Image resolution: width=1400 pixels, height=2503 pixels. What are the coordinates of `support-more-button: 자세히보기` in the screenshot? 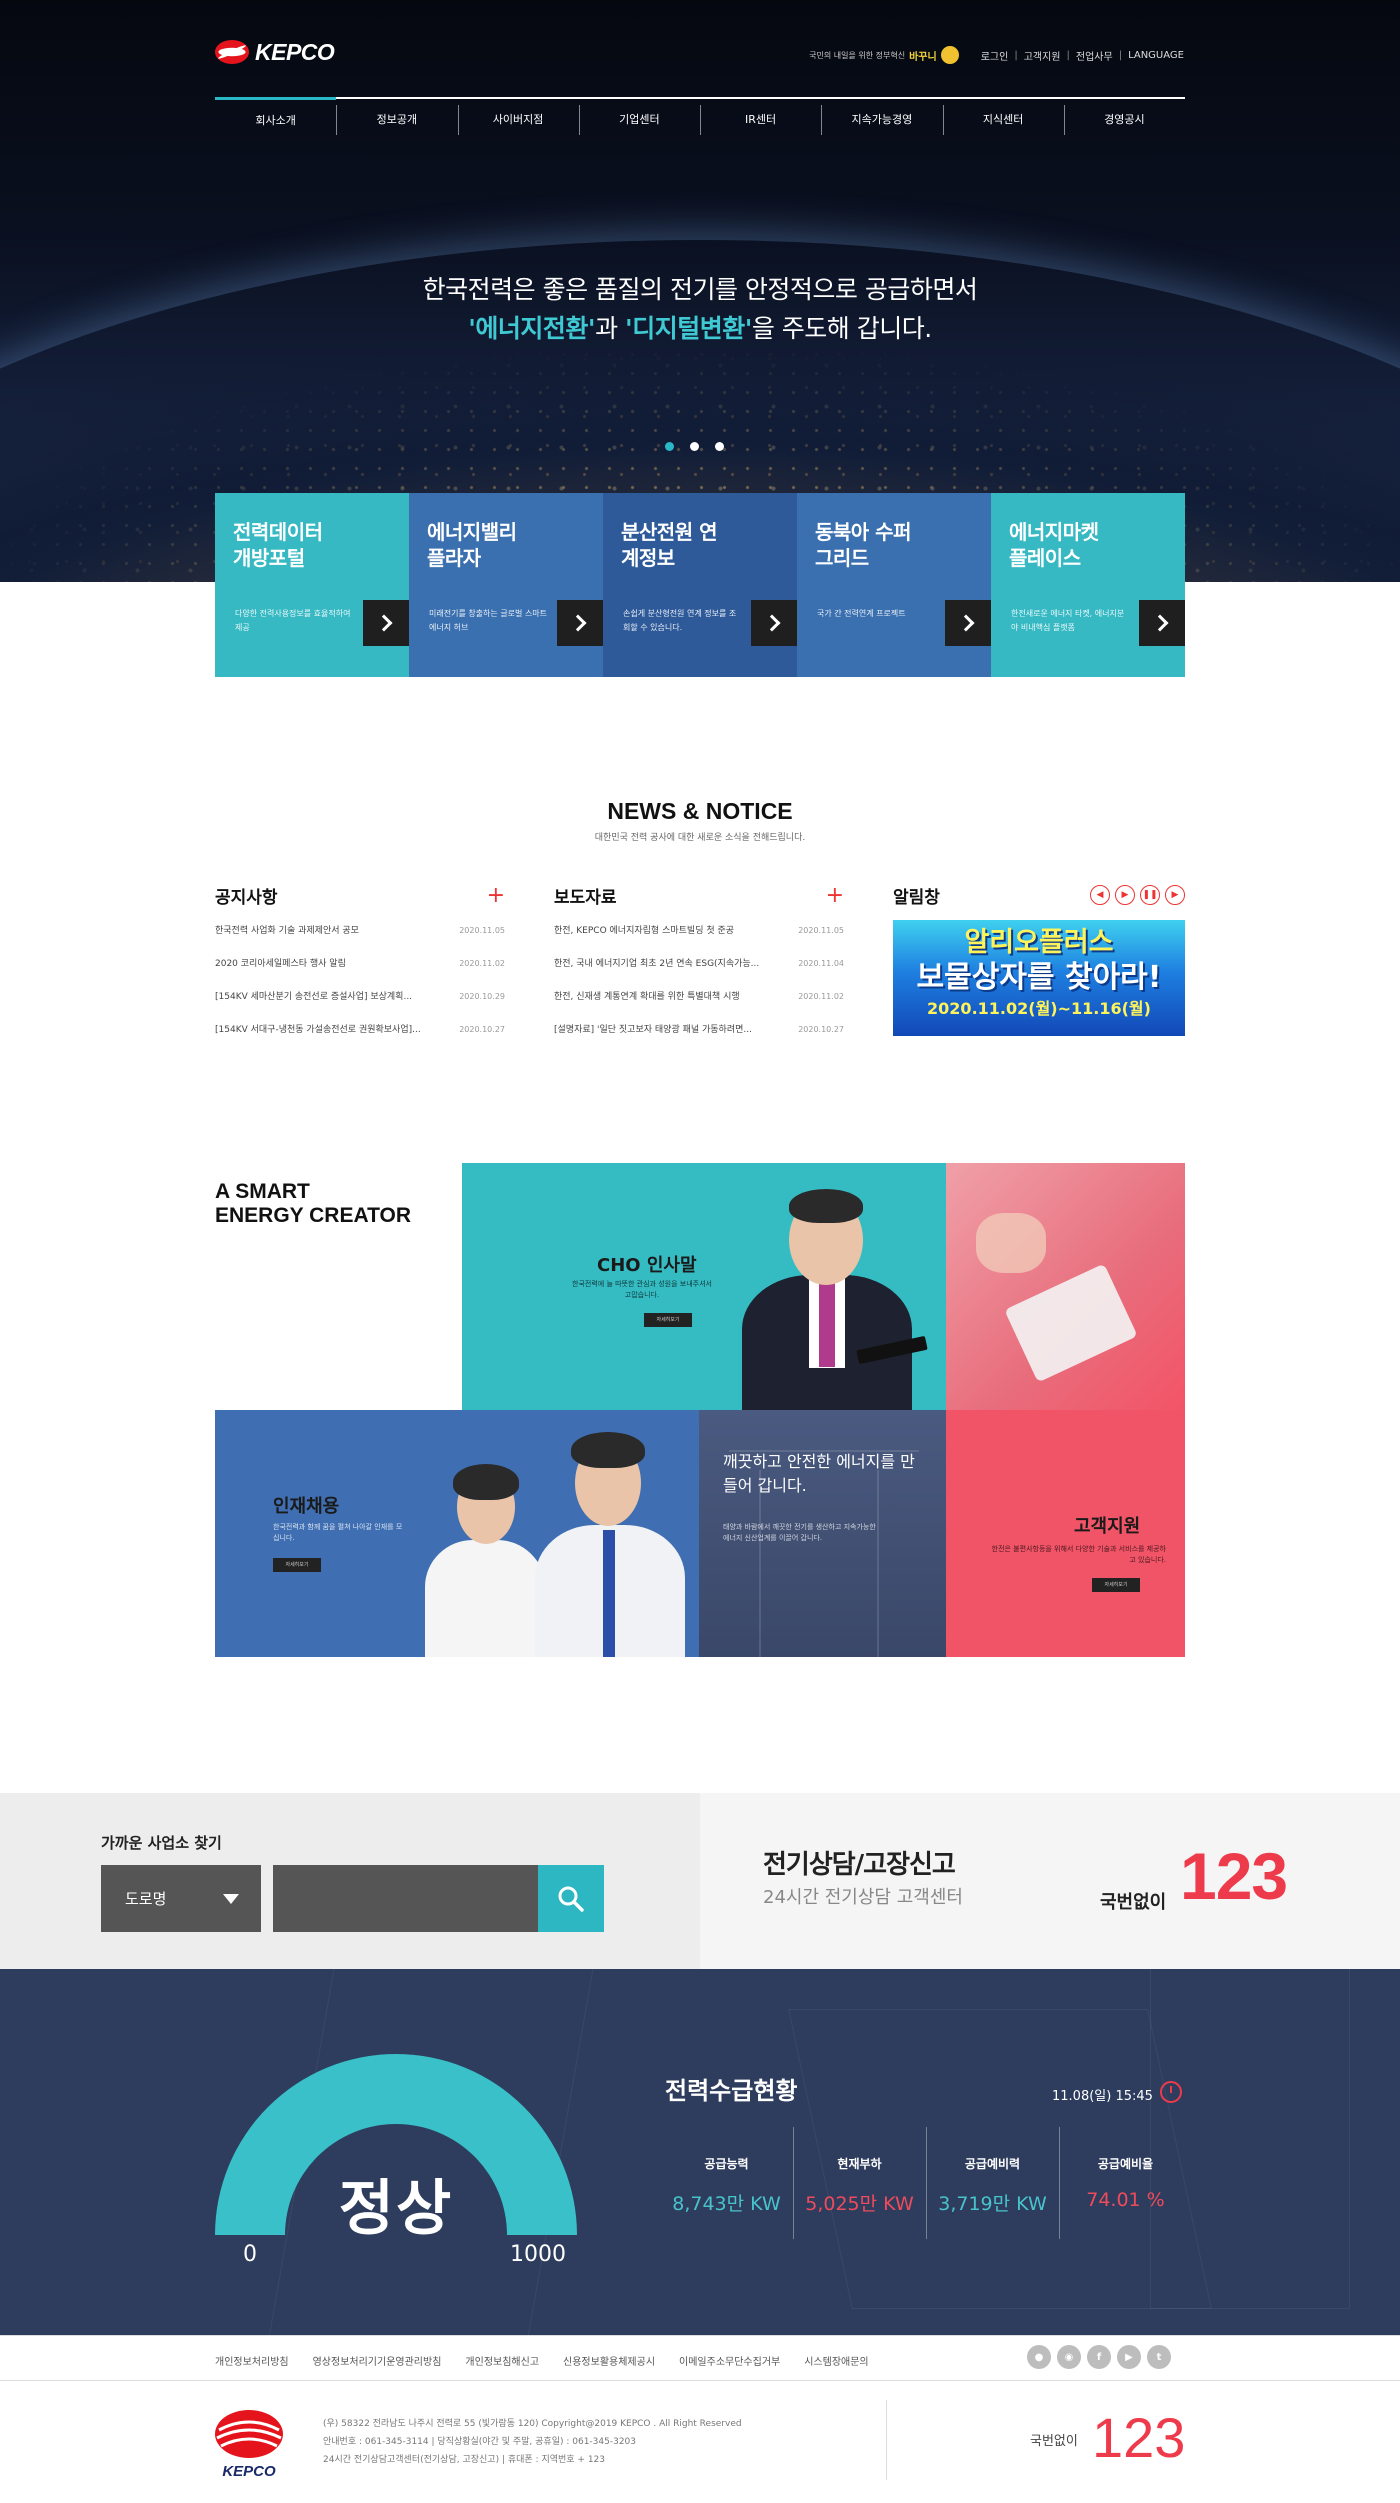 It's located at (1116, 1585).